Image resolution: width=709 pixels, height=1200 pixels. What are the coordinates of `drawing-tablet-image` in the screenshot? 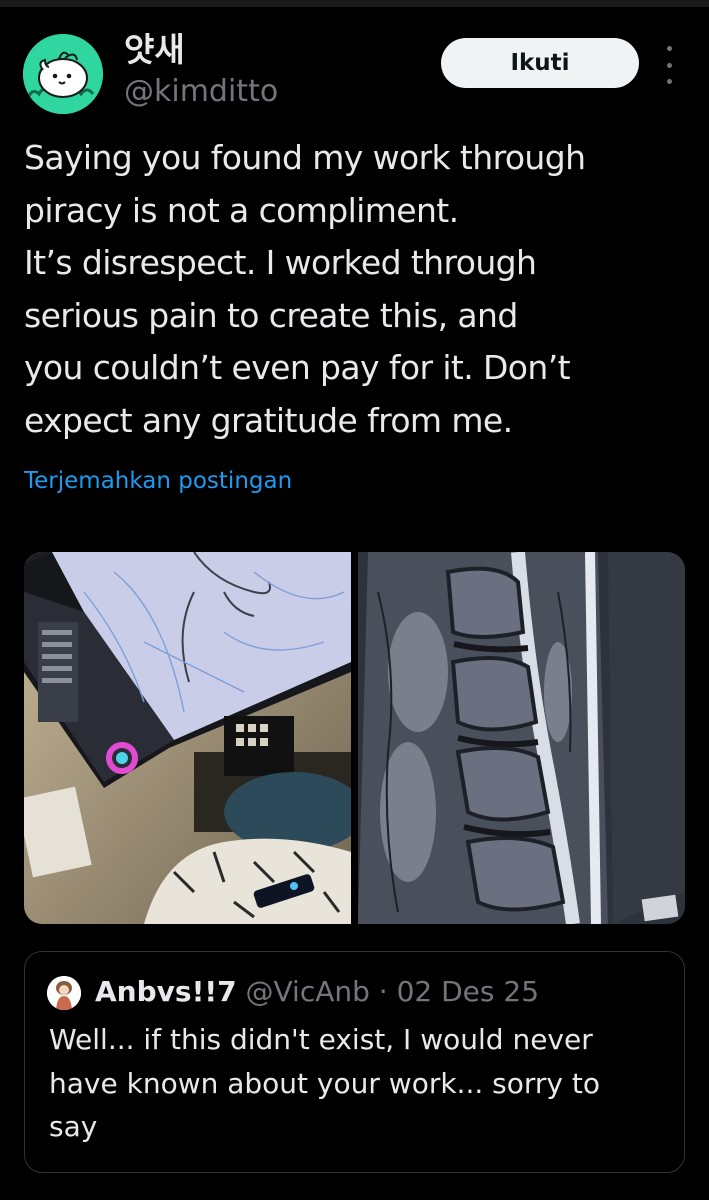 It's located at (187, 738).